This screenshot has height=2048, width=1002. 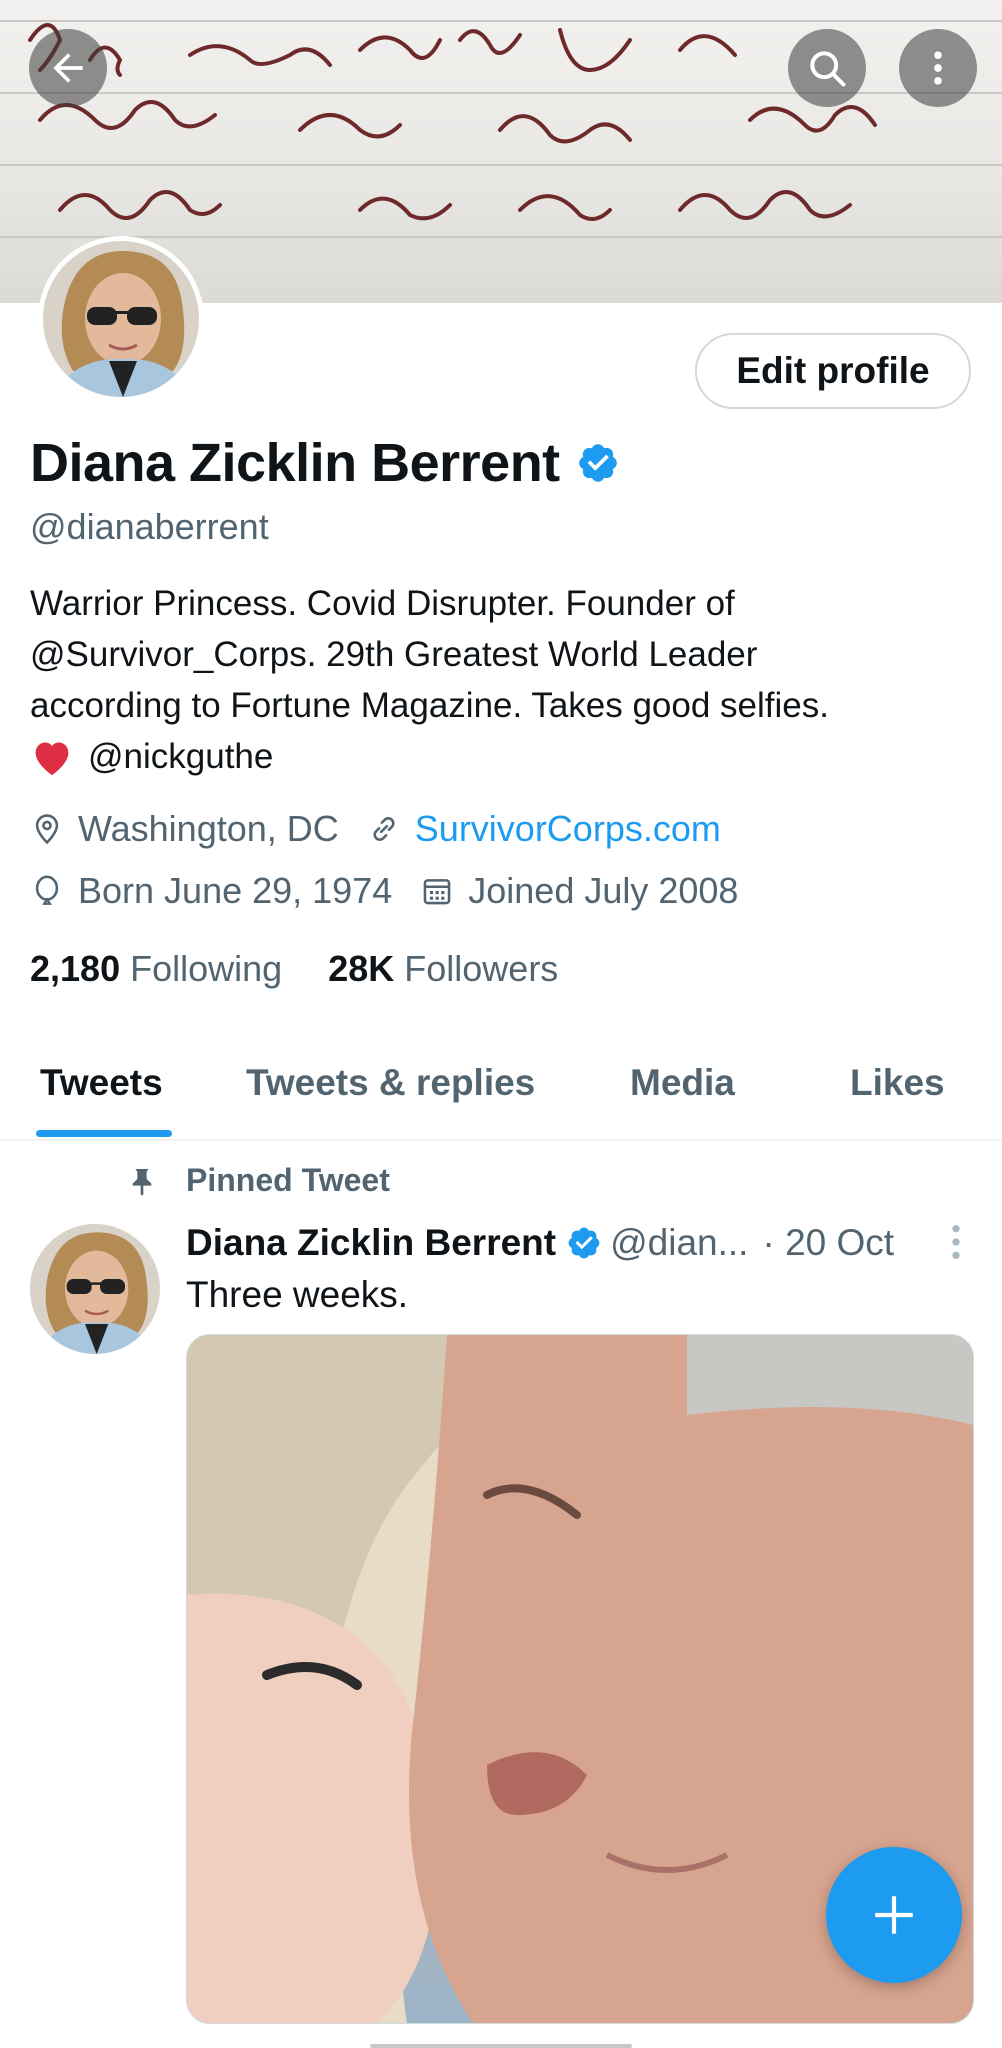 I want to click on profile-name: Diana Zicklin Berrent, so click(x=325, y=463).